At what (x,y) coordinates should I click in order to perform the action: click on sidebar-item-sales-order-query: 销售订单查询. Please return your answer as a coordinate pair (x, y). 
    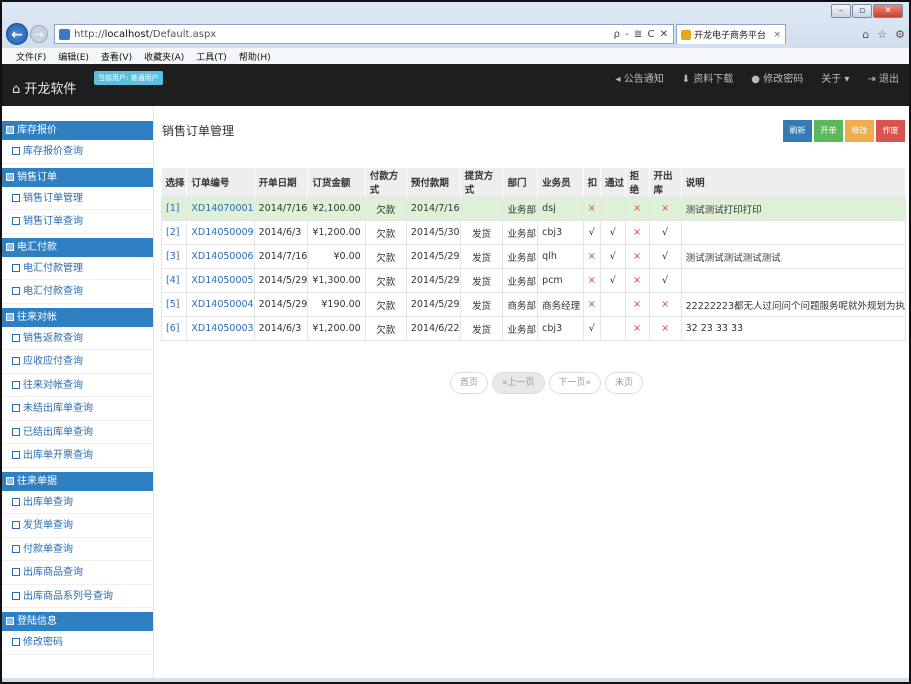
    Looking at the image, I should click on (77, 222).